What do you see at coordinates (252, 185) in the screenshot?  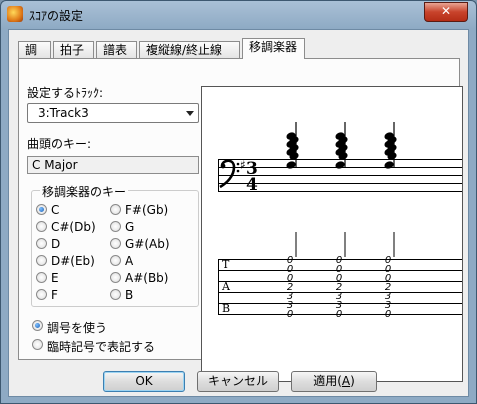 I see `time-signature-bottom: 4` at bounding box center [252, 185].